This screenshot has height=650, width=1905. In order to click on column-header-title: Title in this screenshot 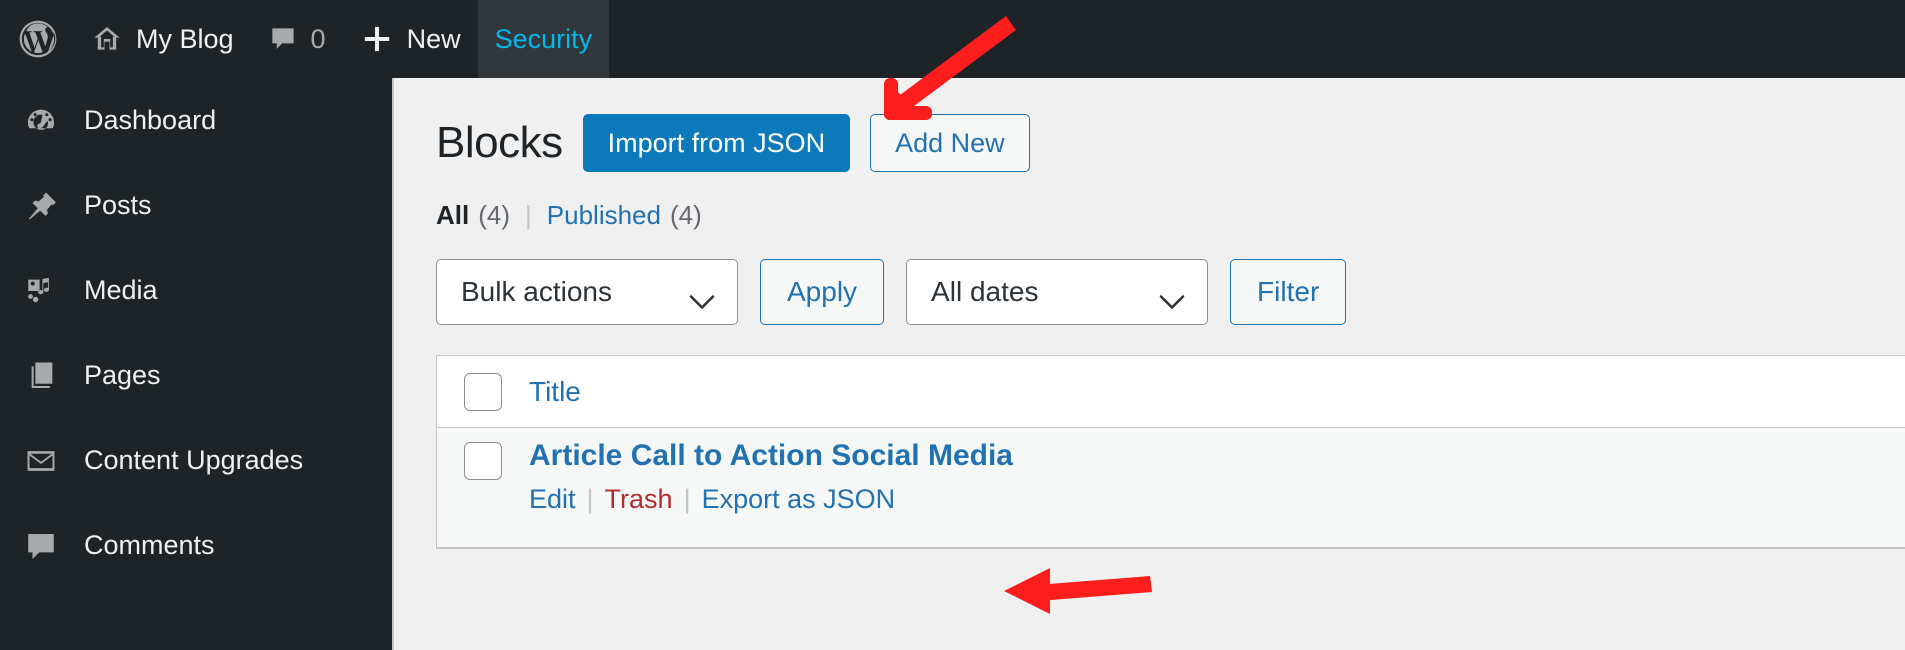, I will do `click(555, 391)`.